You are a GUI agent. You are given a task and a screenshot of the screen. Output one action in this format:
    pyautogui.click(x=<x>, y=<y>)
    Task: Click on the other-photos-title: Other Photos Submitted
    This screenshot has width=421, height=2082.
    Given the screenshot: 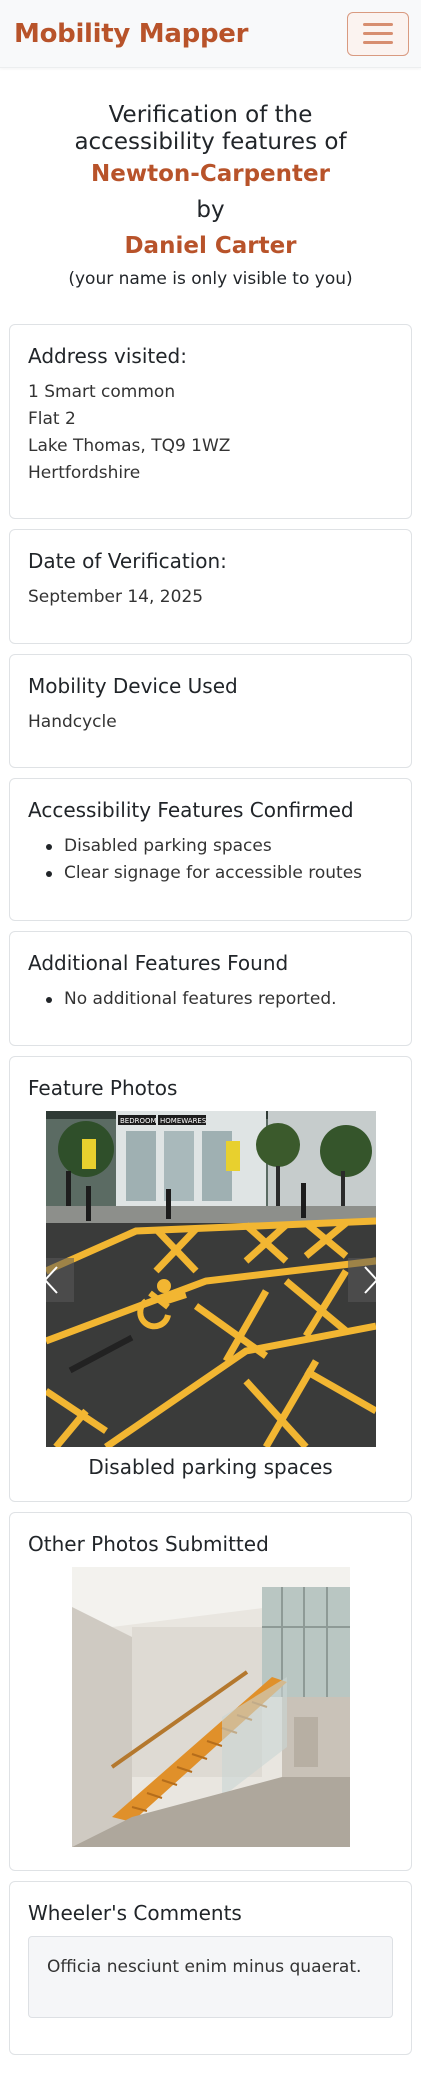 What is the action you would take?
    pyautogui.click(x=148, y=1544)
    